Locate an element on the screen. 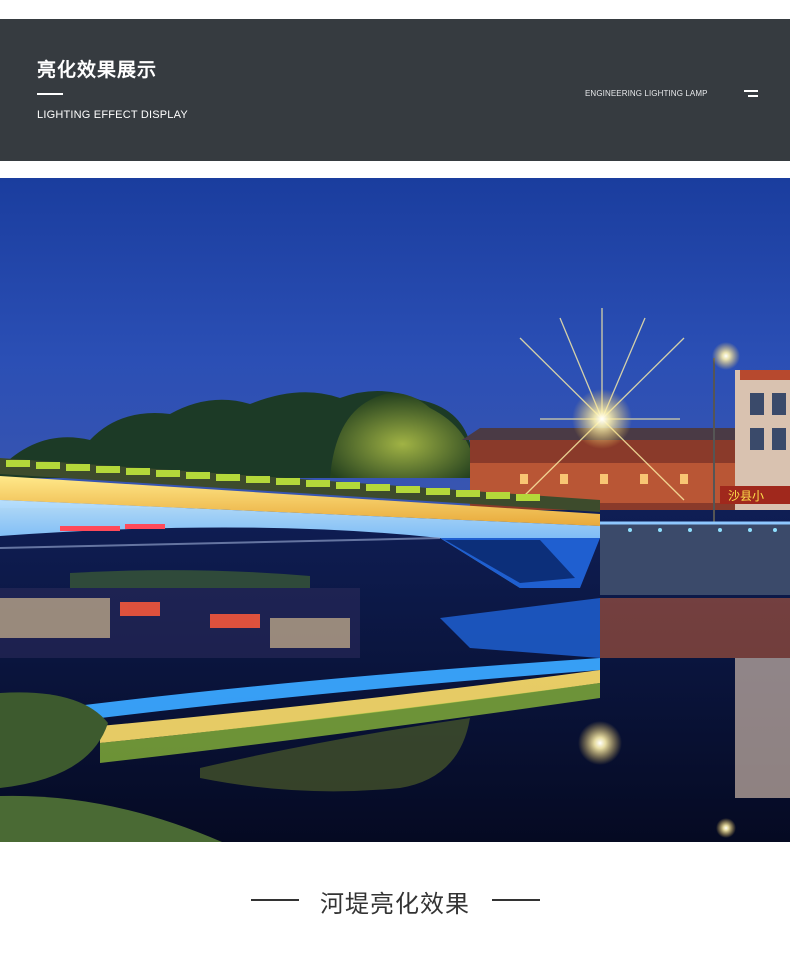 This screenshot has height=968, width=790. caption-rule-left is located at coordinates (275, 900).